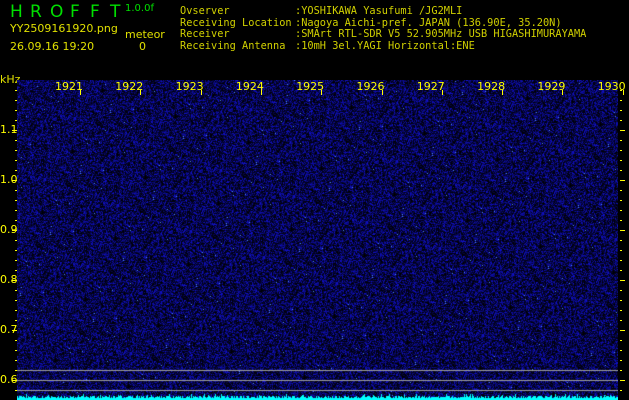 Image resolution: width=629 pixels, height=400 pixels. Describe the element at coordinates (16, 12) in the screenshot. I see `title-letter: H` at that location.